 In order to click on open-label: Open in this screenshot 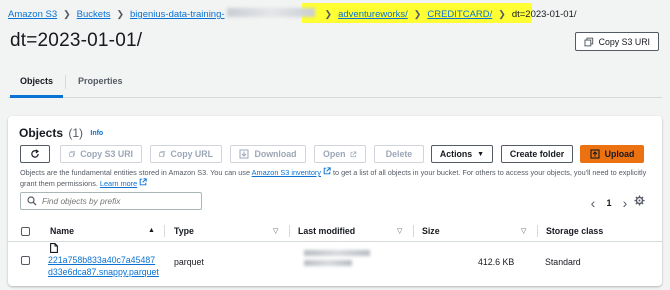, I will do `click(334, 154)`.